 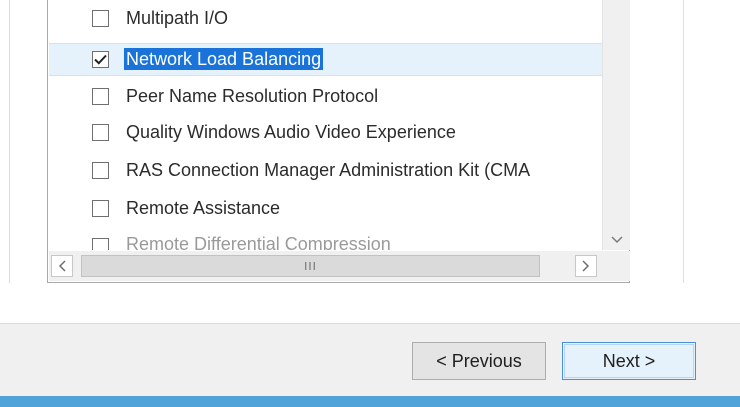 I want to click on chevron-down-icon, so click(x=616, y=239).